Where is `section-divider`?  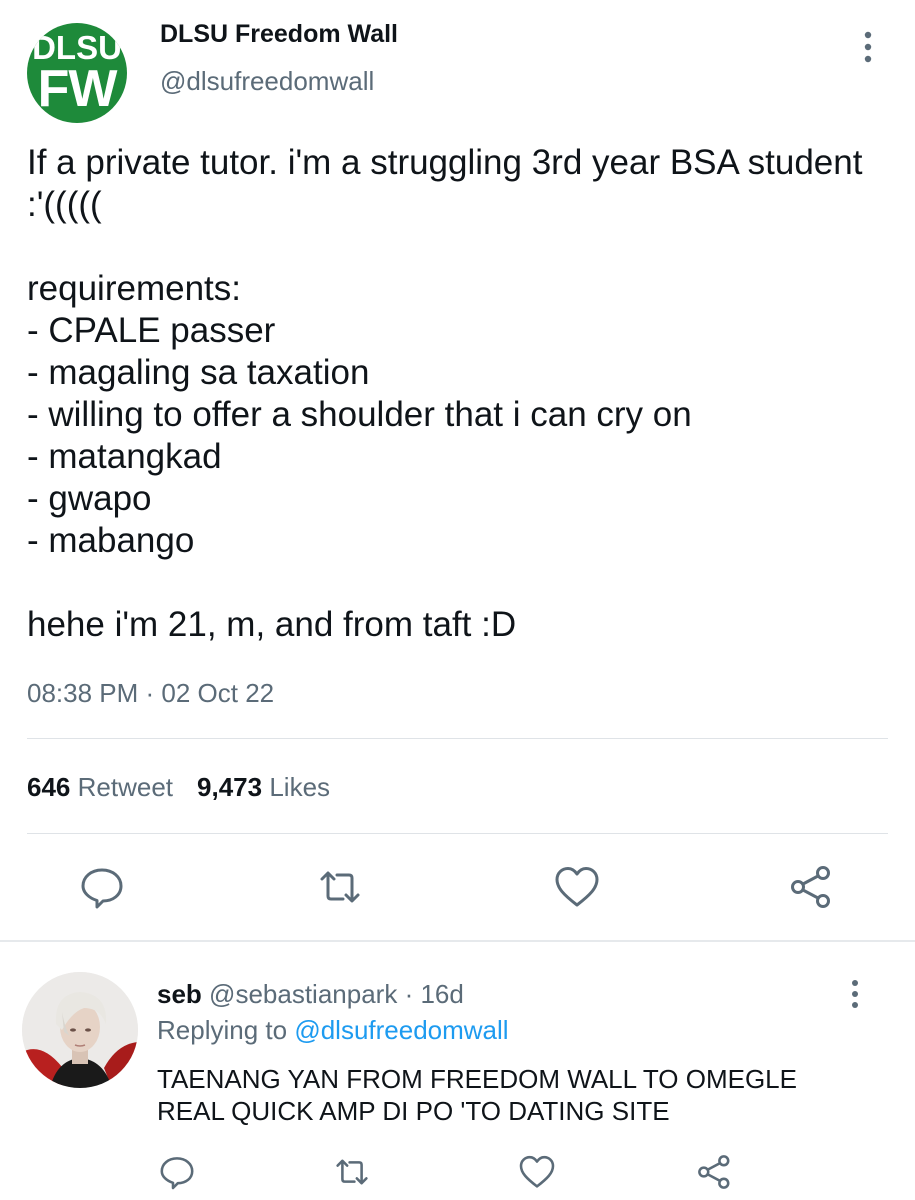 section-divider is located at coordinates (457, 941).